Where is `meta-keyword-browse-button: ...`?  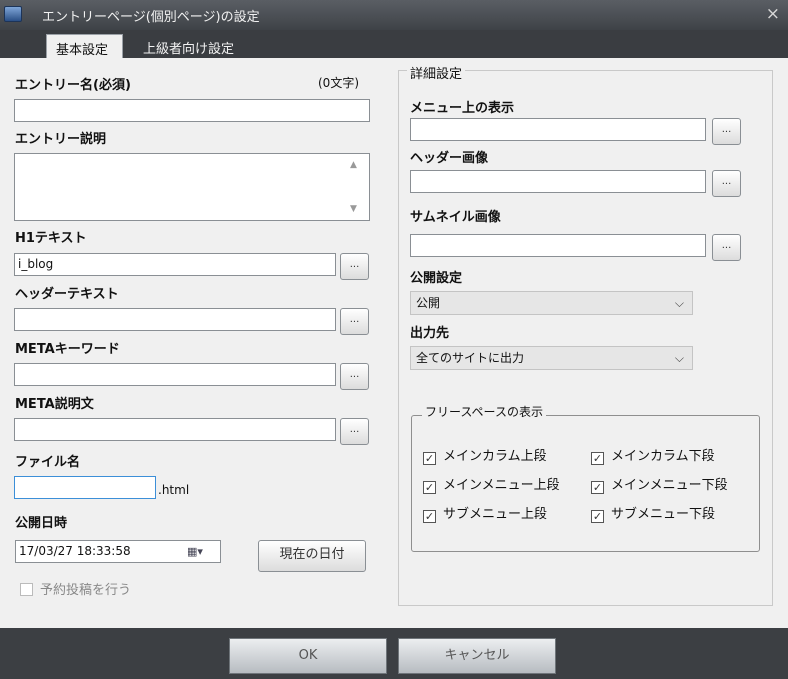 meta-keyword-browse-button: ... is located at coordinates (354, 376).